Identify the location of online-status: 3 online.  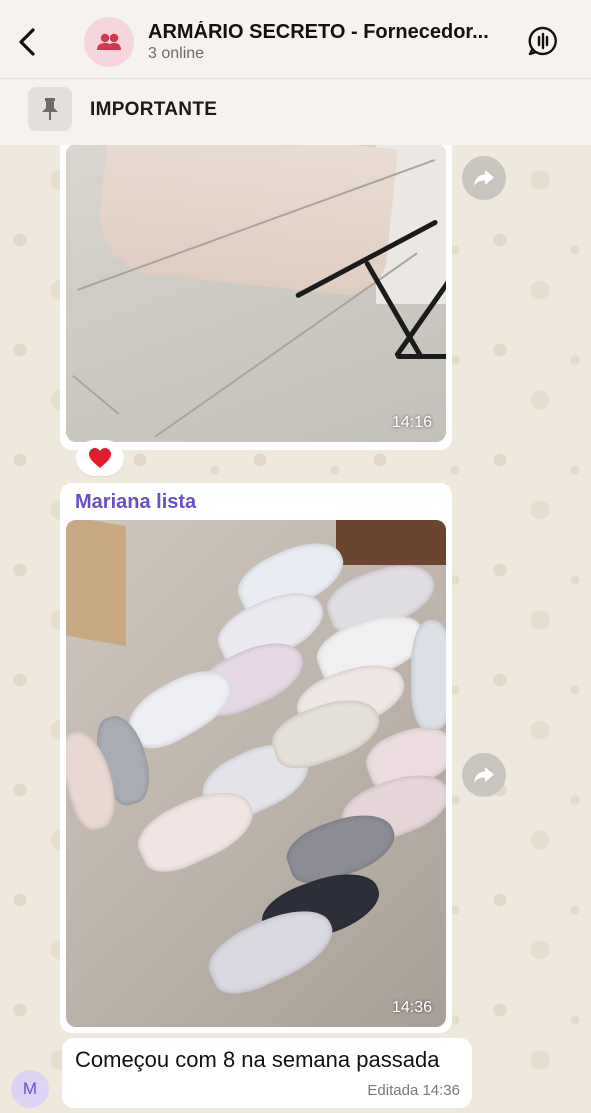
(176, 53).